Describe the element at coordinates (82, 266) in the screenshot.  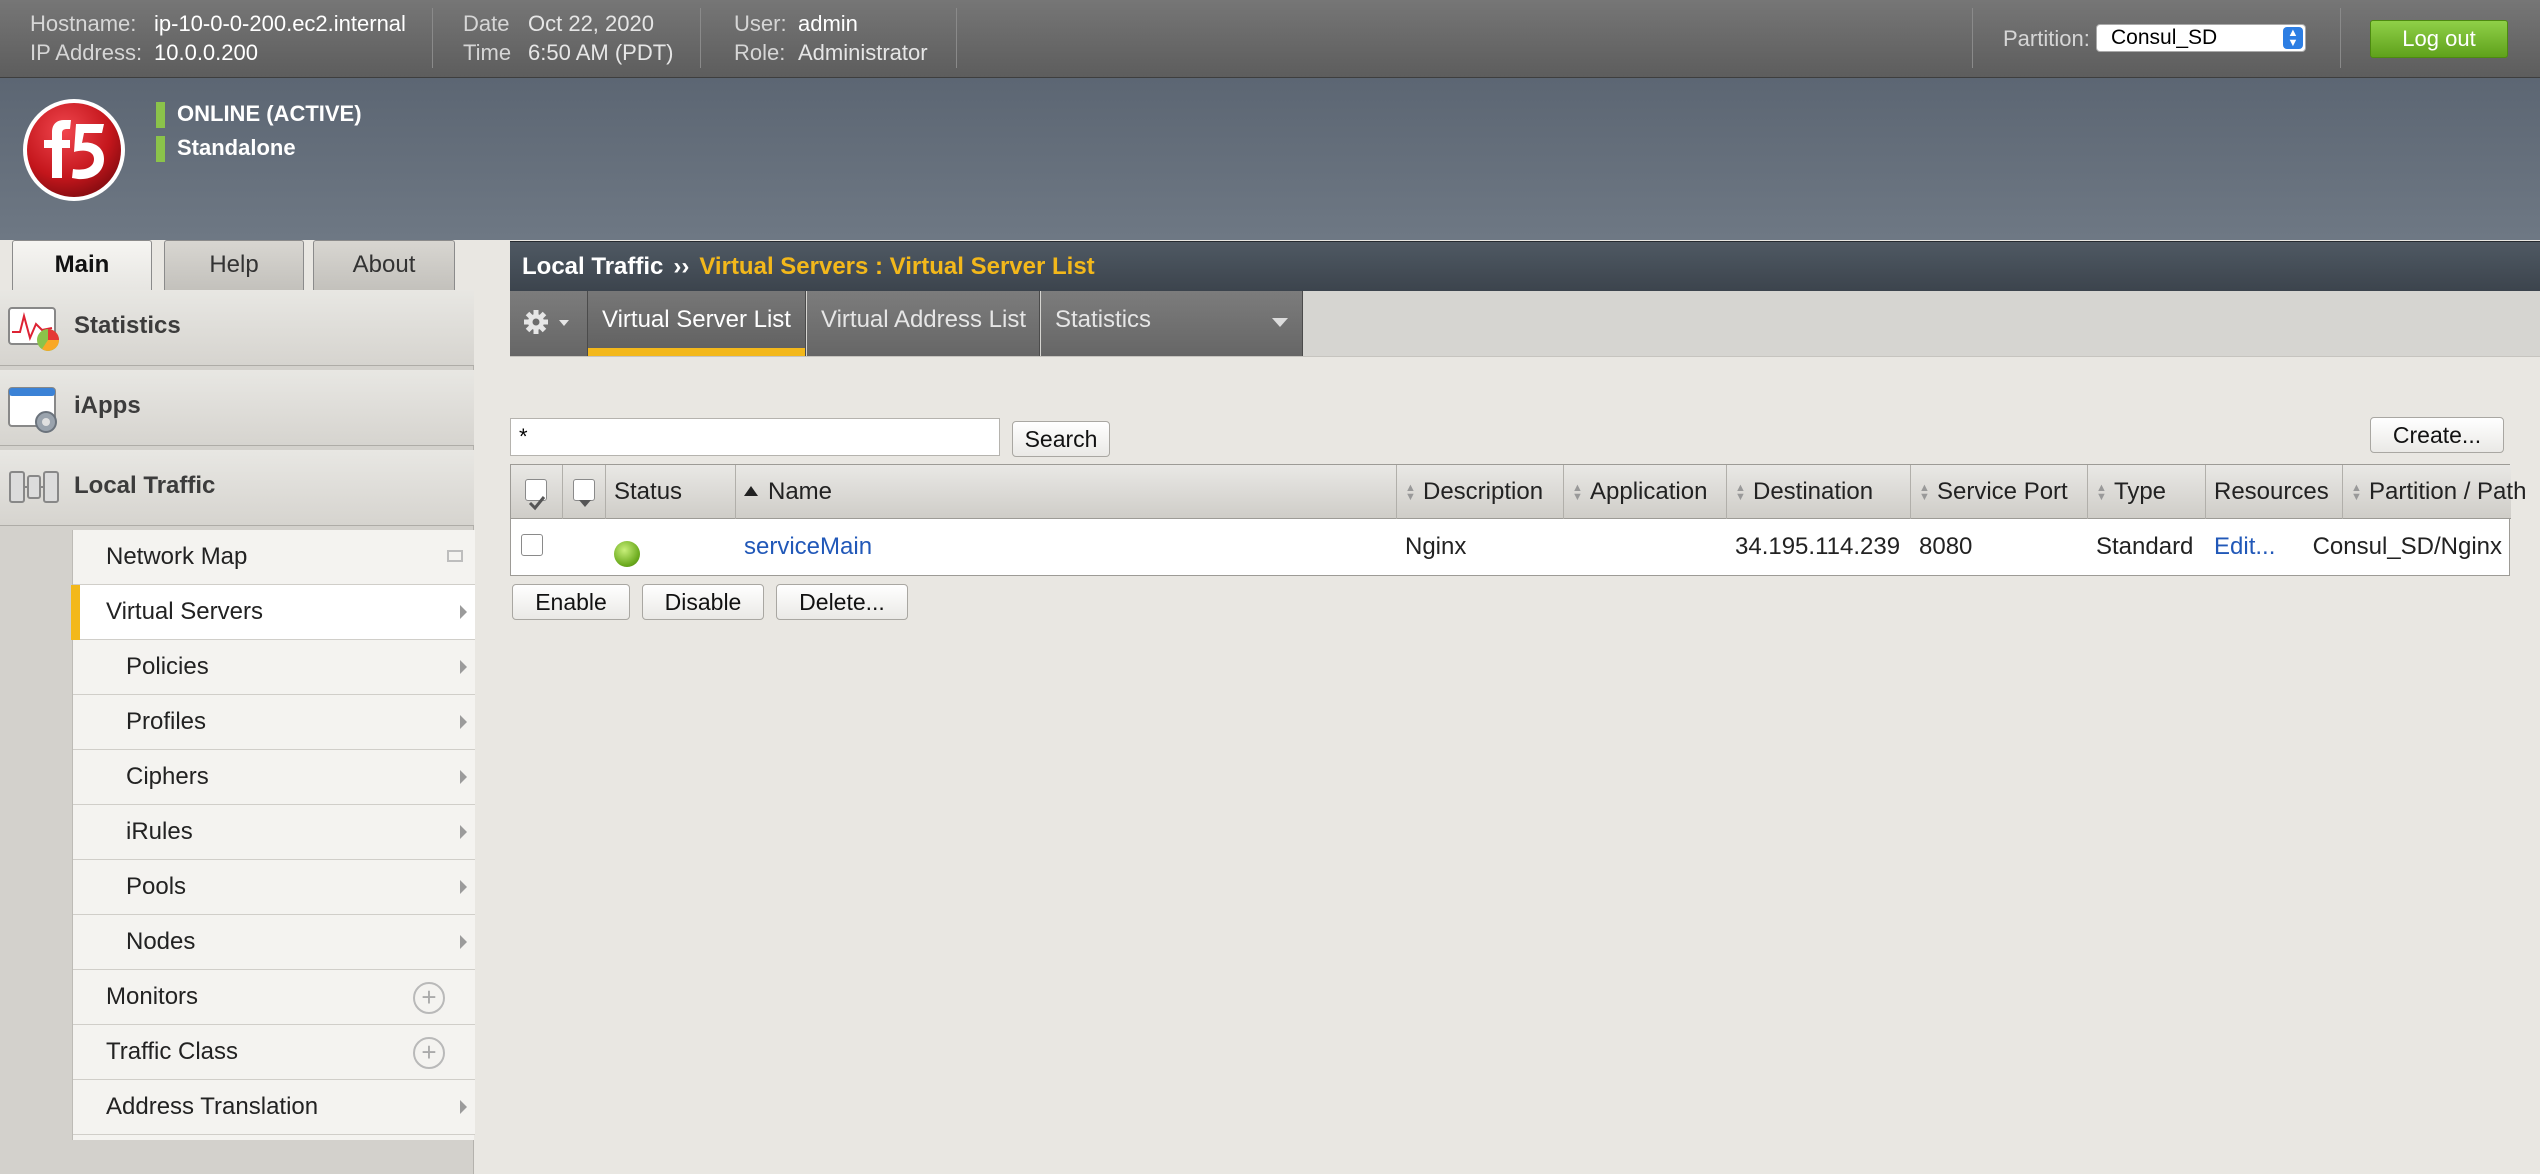
I see `tab-main: Main` at that location.